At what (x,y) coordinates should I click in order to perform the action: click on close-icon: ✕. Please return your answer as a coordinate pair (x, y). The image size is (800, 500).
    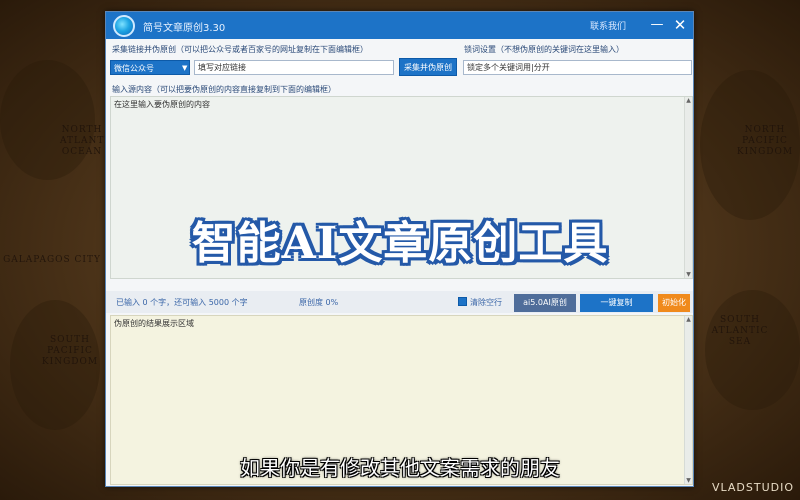
    Looking at the image, I should click on (680, 25).